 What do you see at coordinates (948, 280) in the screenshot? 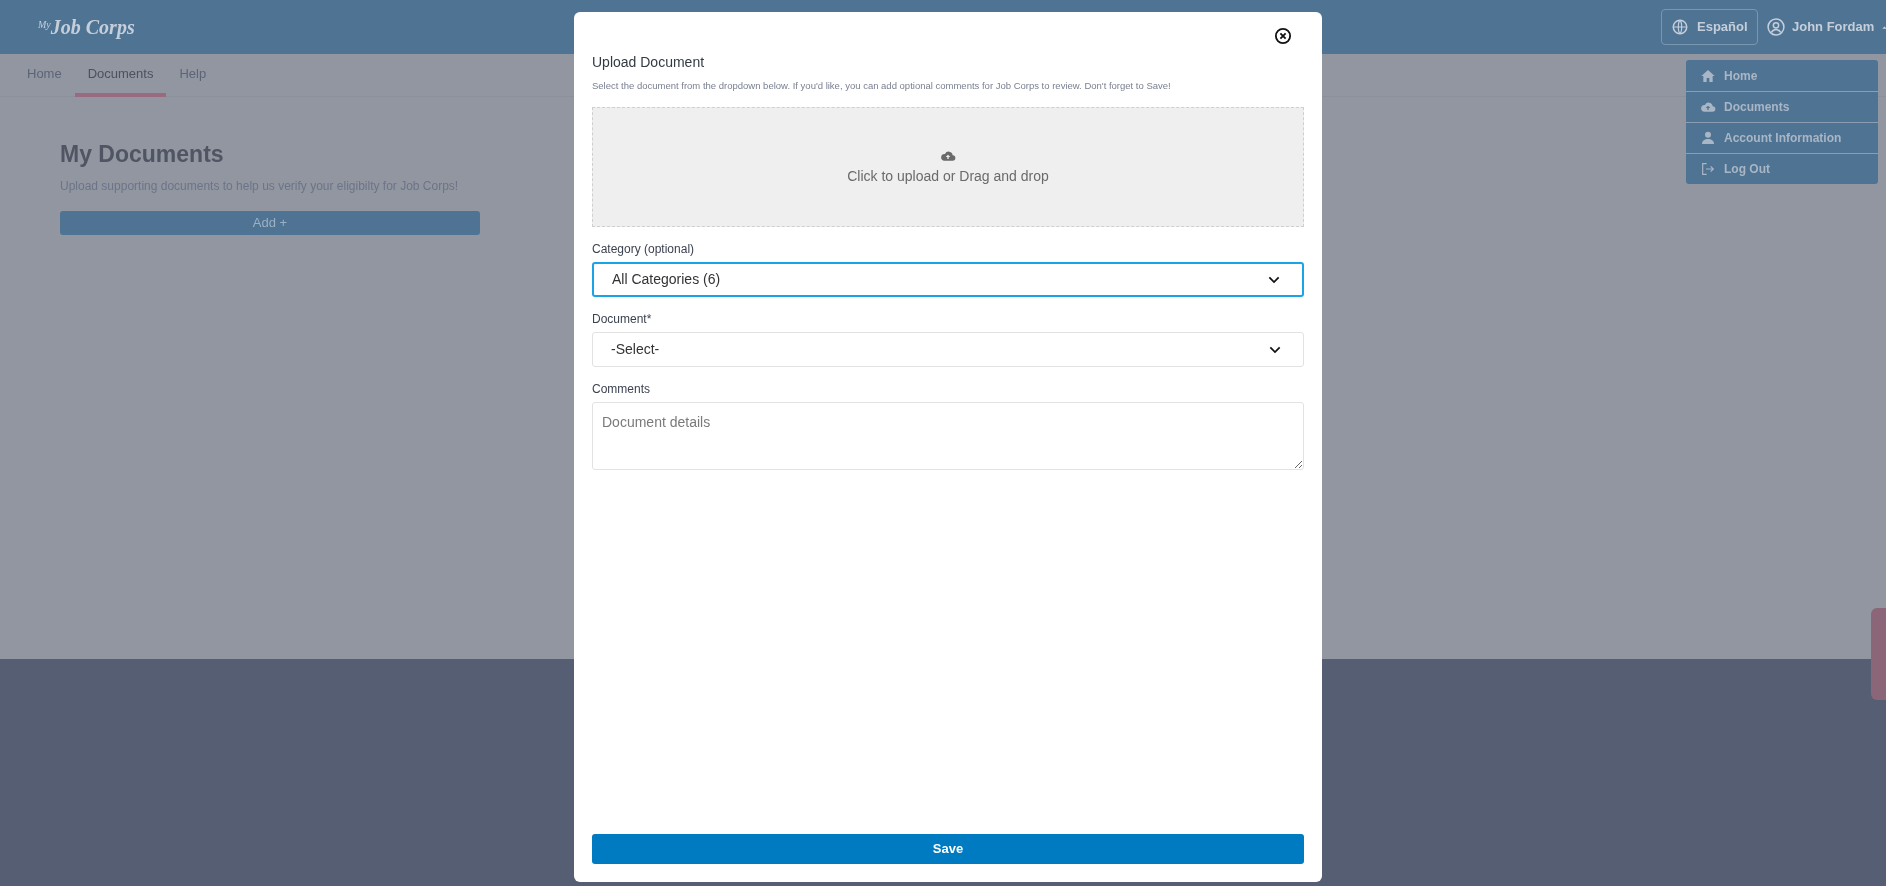
I see `select-field: All Categories (6)` at bounding box center [948, 280].